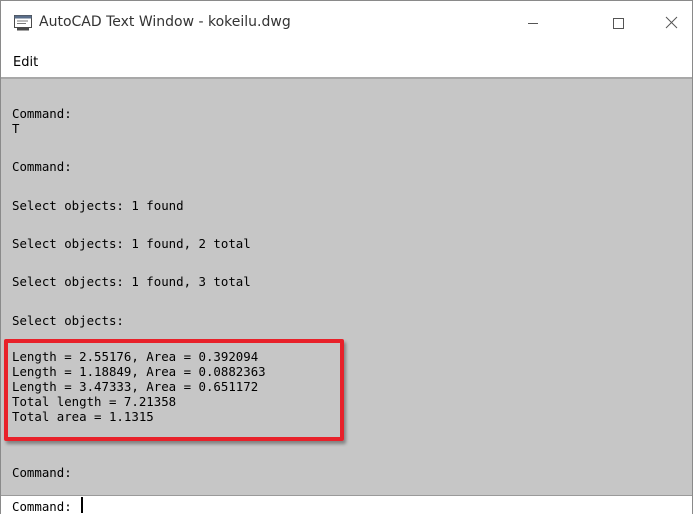 Image resolution: width=693 pixels, height=515 pixels. Describe the element at coordinates (131, 281) in the screenshot. I see `history-line: Select objects: 1 found, 3 total` at that location.